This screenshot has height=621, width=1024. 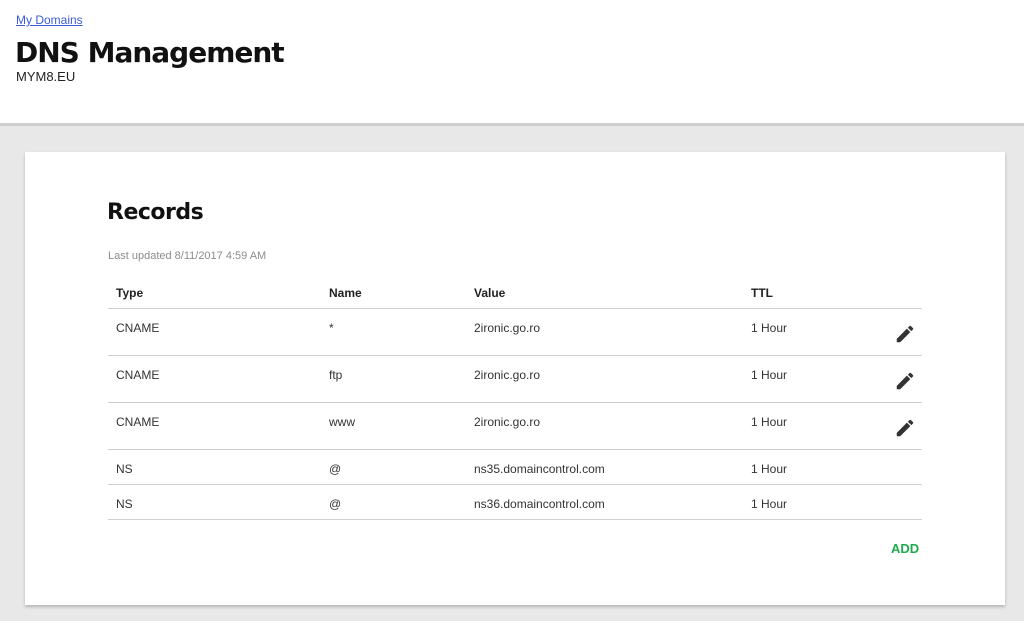 I want to click on table-row: NS @ ns35.domaincontrol.com 1 Hour, so click(x=515, y=467).